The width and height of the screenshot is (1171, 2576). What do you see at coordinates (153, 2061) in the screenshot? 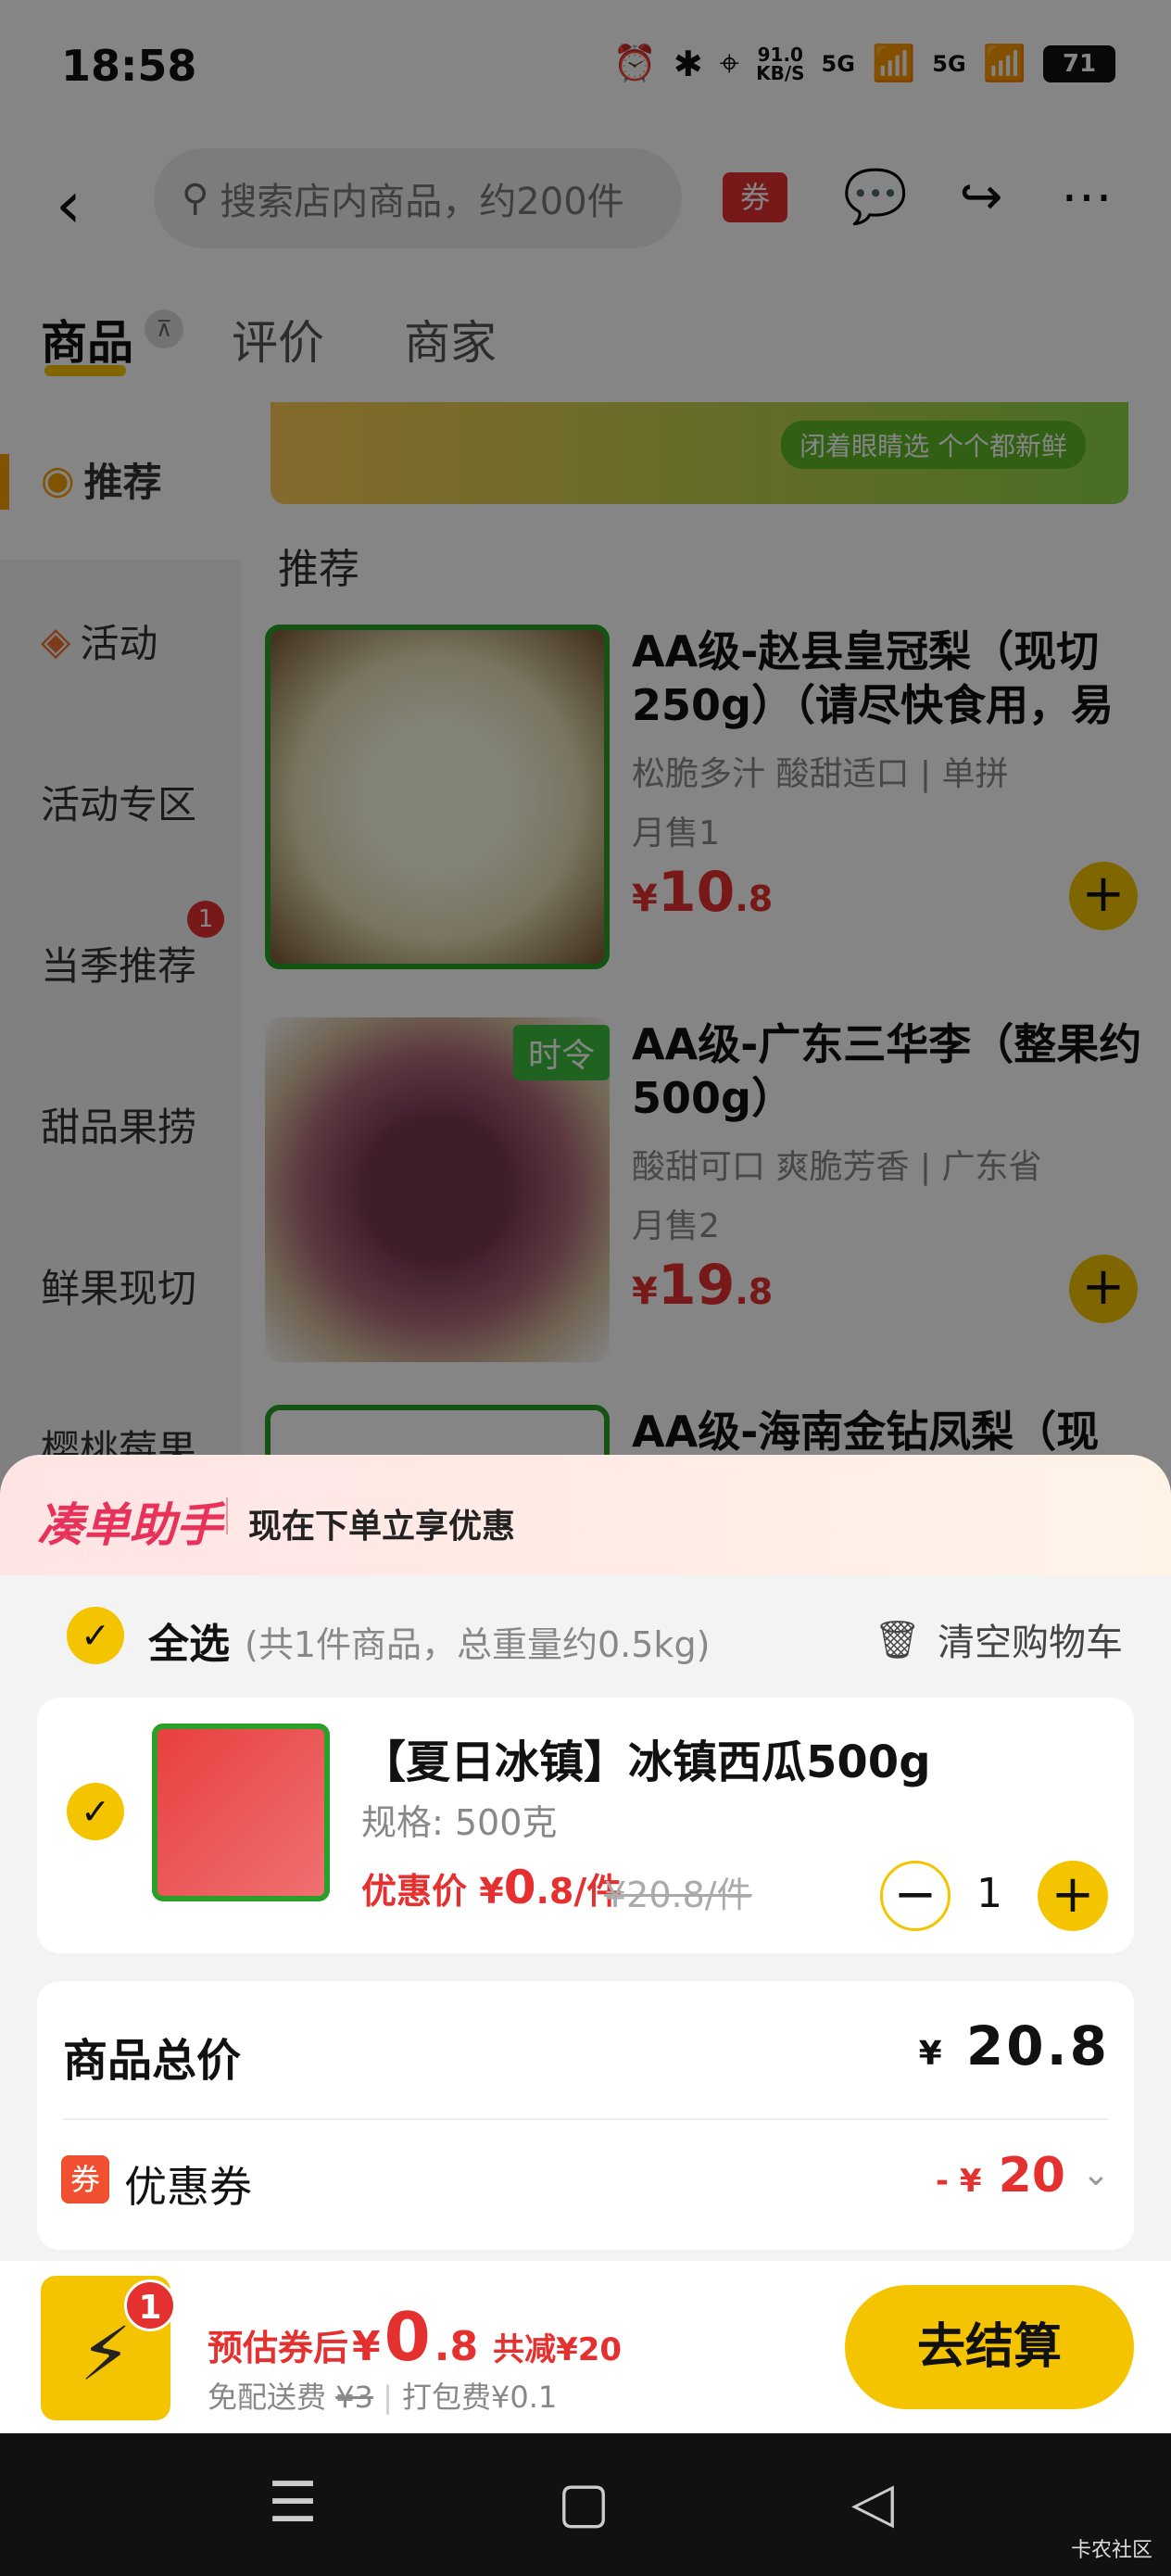
I see `total-label: 商品总价` at bounding box center [153, 2061].